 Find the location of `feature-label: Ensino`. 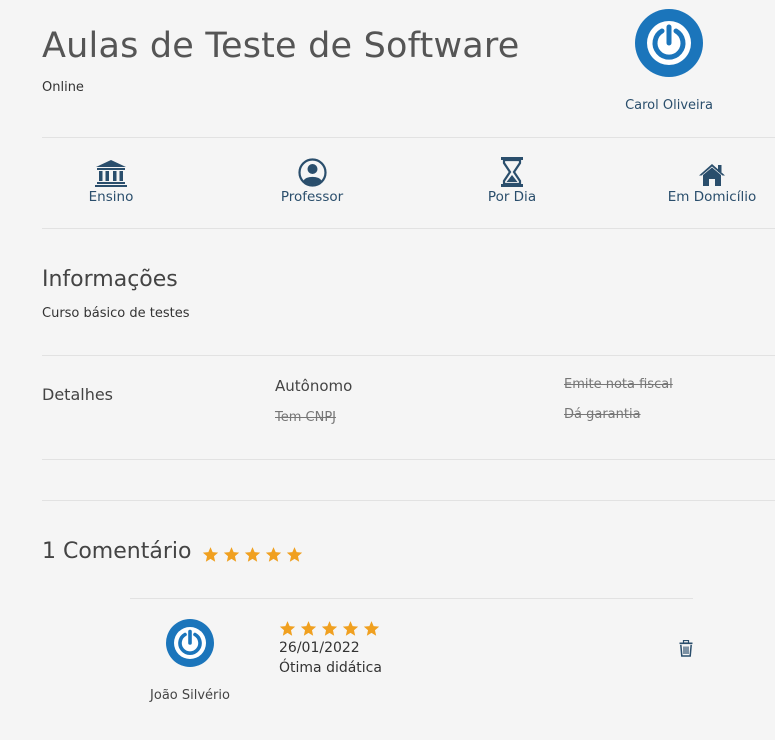

feature-label: Ensino is located at coordinates (111, 197).